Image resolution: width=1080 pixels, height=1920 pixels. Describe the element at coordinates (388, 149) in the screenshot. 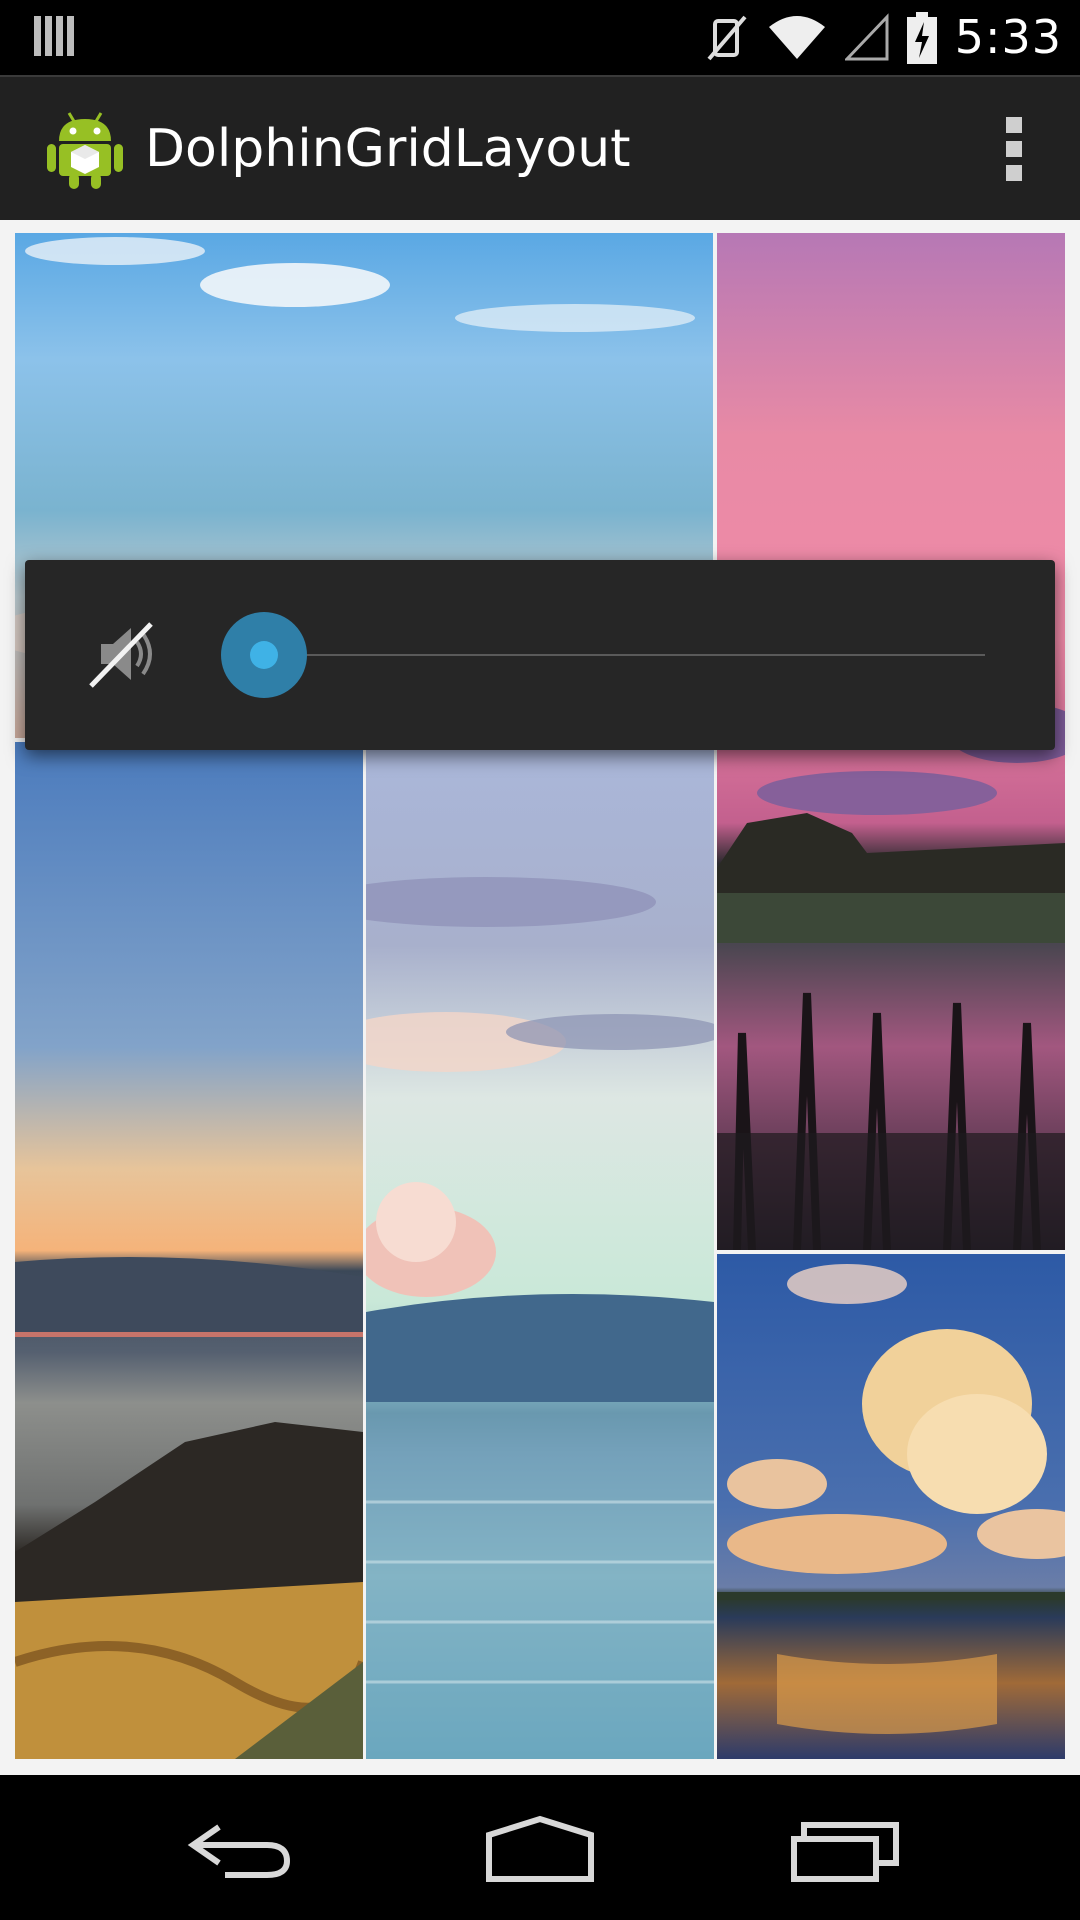

I see `page-title: DolphinGridLayout` at that location.